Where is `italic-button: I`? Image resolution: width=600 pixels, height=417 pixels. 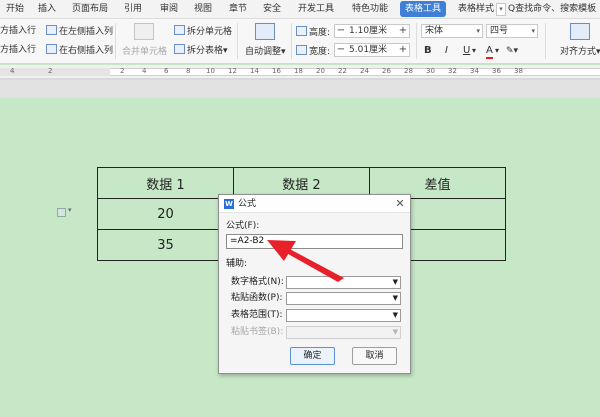 italic-button: I is located at coordinates (446, 51).